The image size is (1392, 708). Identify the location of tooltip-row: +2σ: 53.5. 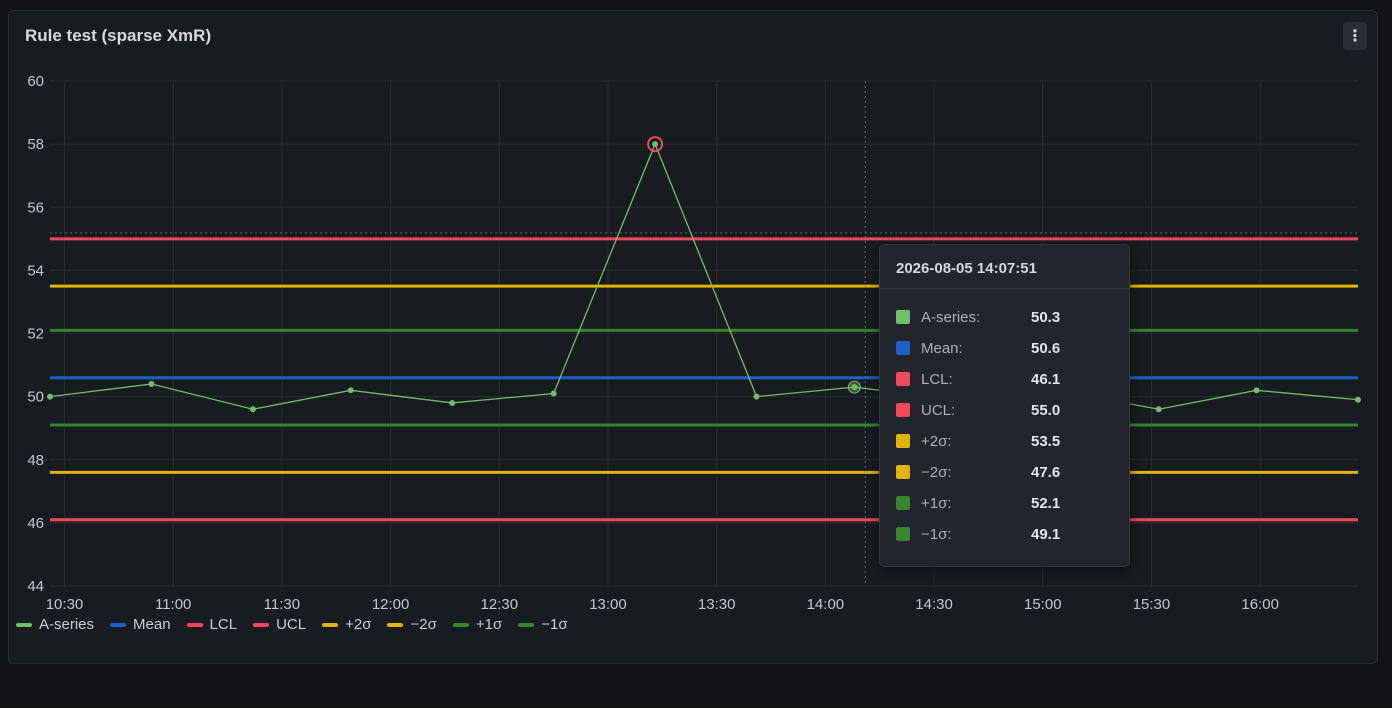
(978, 441).